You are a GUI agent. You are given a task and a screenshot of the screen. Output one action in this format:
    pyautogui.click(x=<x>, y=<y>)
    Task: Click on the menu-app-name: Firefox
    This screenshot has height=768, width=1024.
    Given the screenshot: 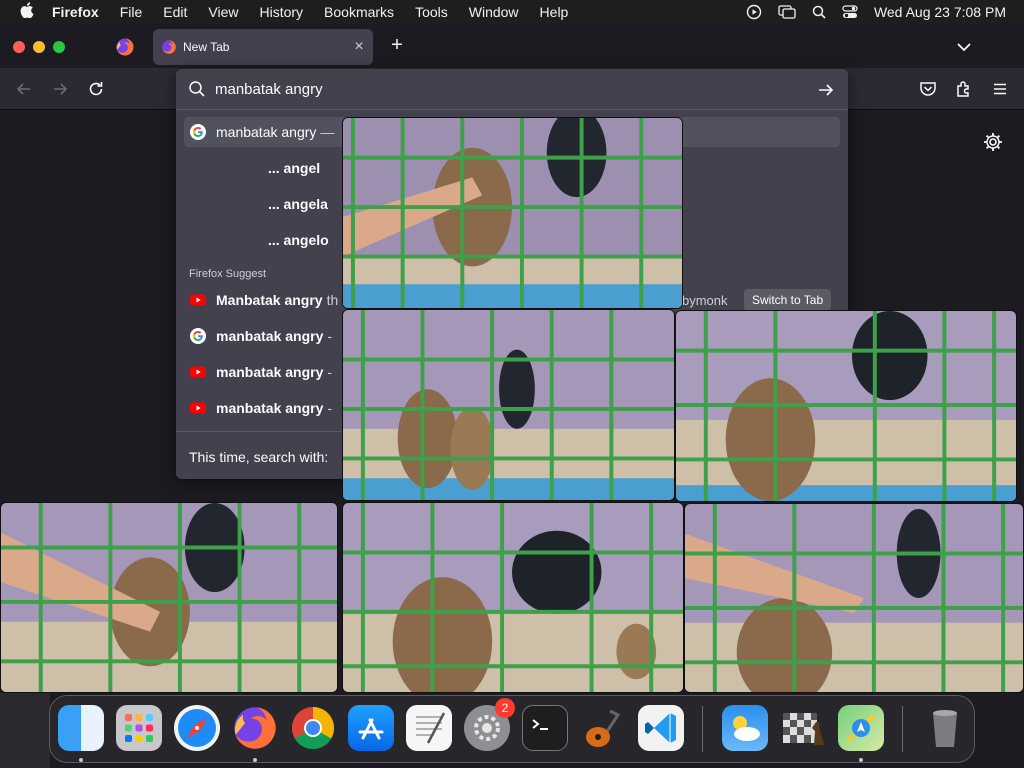 What is the action you would take?
    pyautogui.click(x=75, y=12)
    